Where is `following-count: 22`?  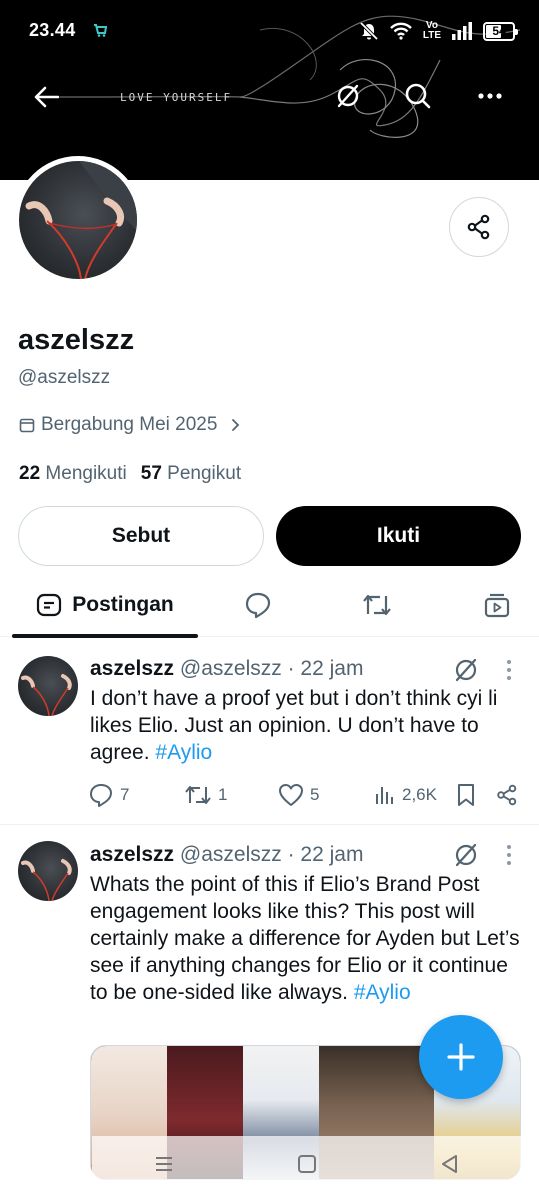 following-count: 22 is located at coordinates (30, 473).